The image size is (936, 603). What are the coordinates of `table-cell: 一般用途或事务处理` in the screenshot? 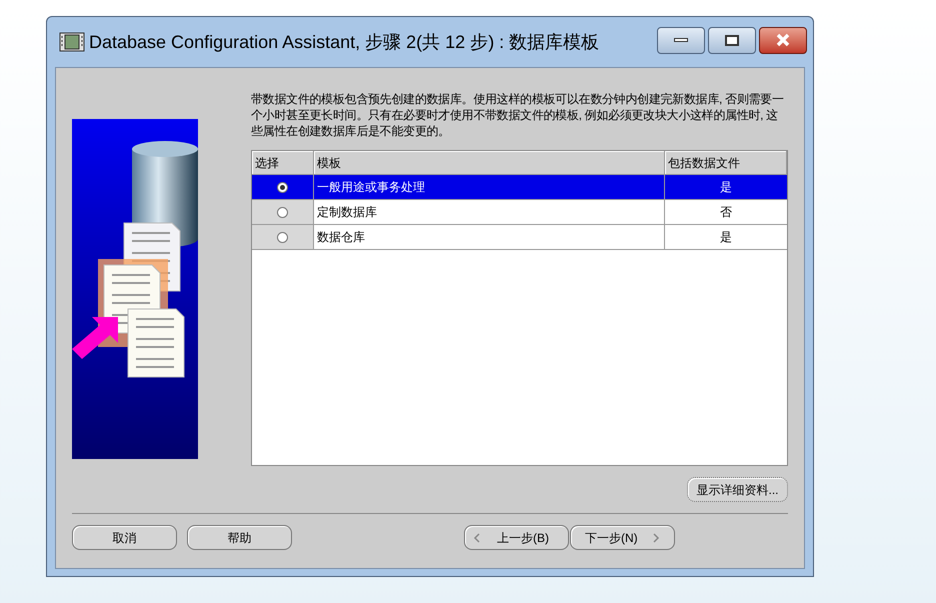 It's located at (489, 187).